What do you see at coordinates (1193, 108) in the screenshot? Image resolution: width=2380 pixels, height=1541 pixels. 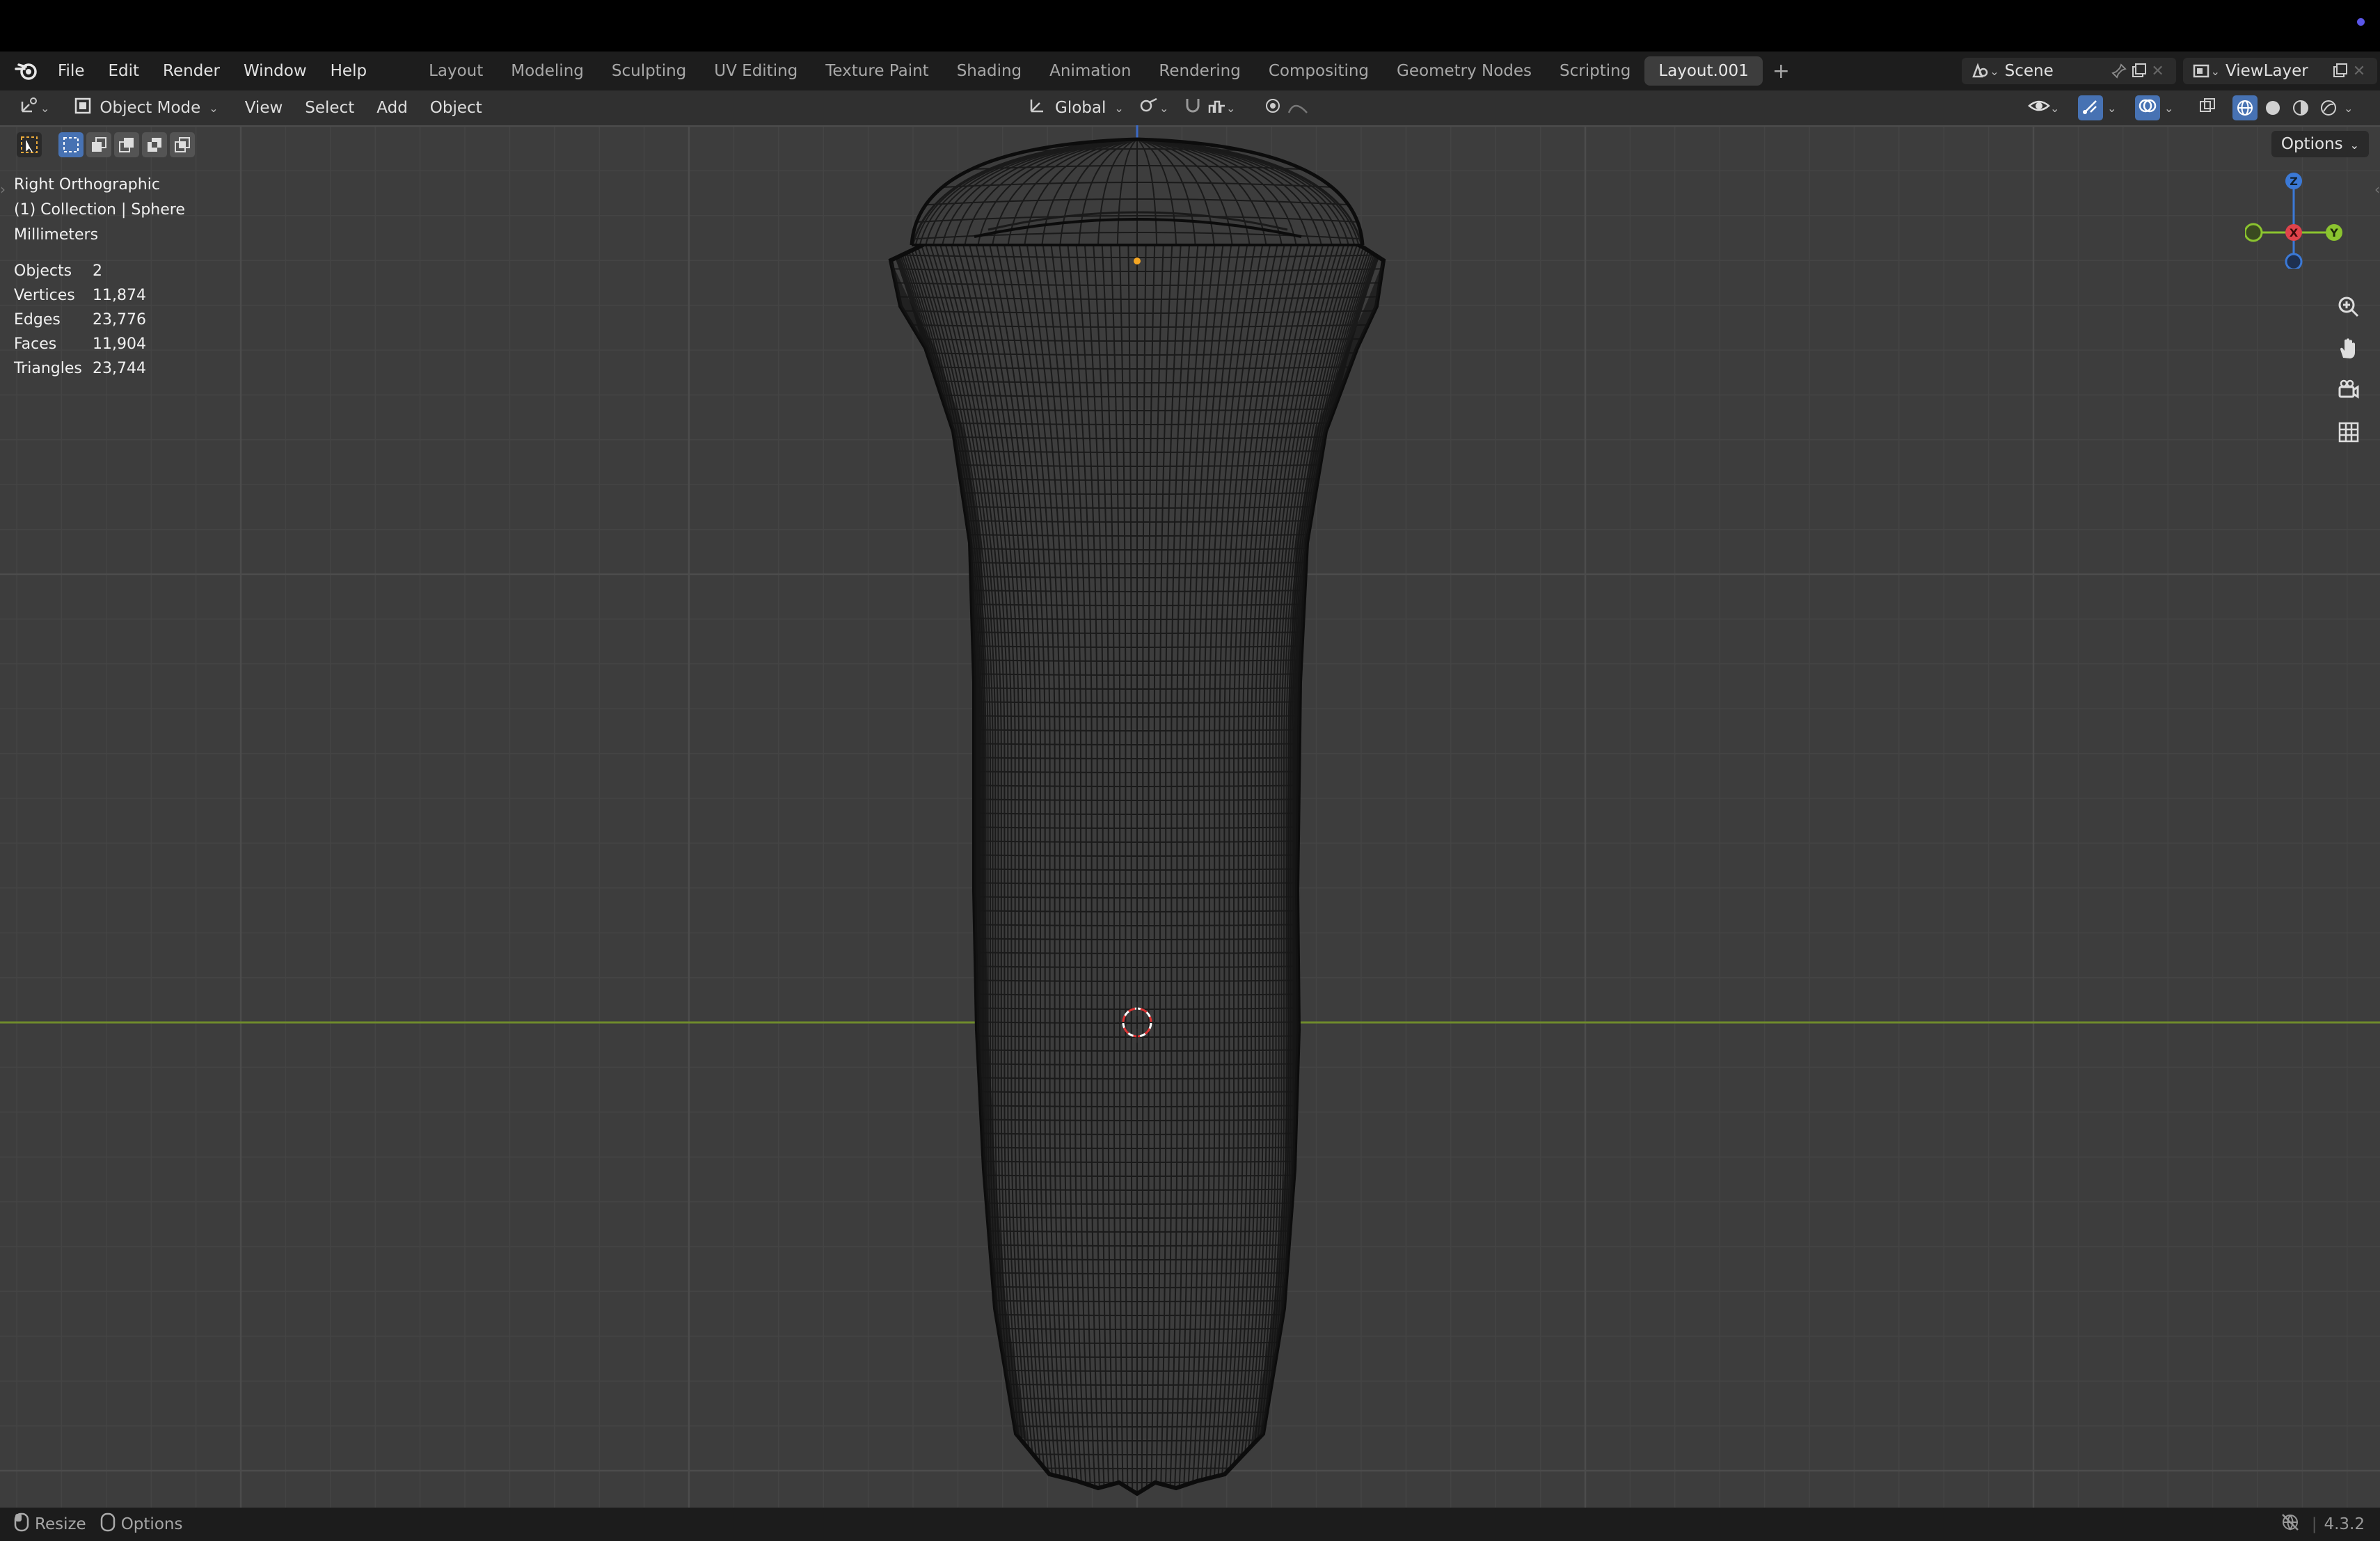 I see `magnet-icon` at bounding box center [1193, 108].